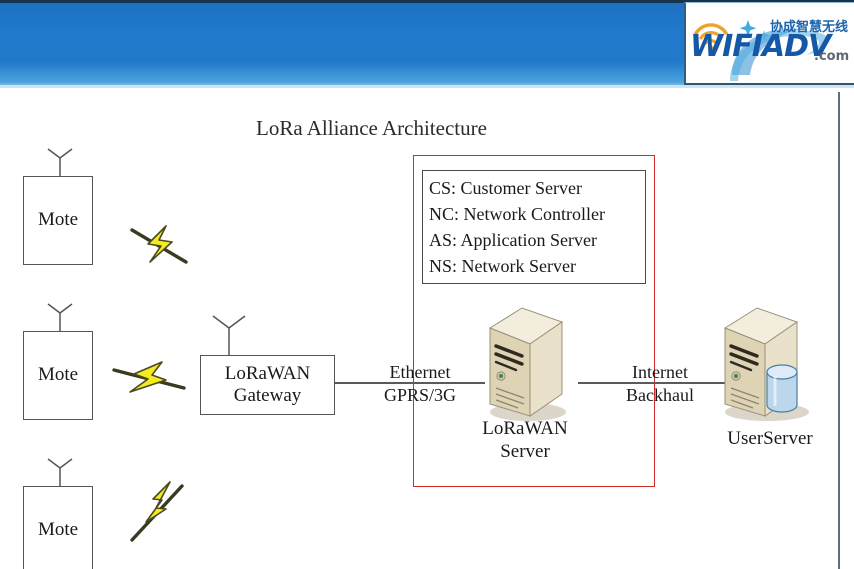 The image size is (854, 569). Describe the element at coordinates (660, 372) in the screenshot. I see `link-label-internet: Internet` at that location.